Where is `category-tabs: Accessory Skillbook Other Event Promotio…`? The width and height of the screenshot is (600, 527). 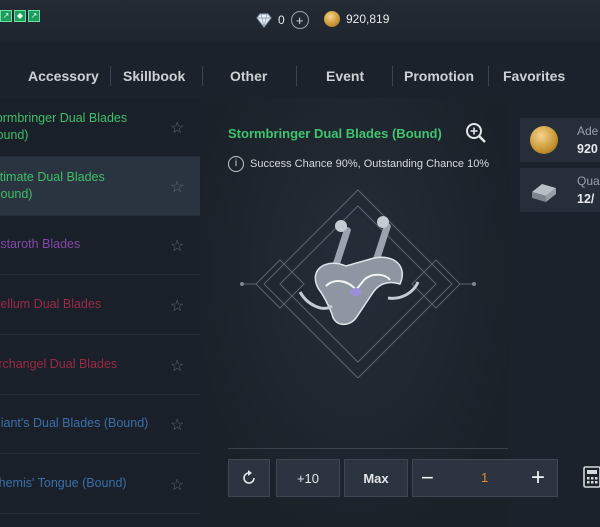
category-tabs: Accessory Skillbook Other Event Promotio… is located at coordinates (300, 76).